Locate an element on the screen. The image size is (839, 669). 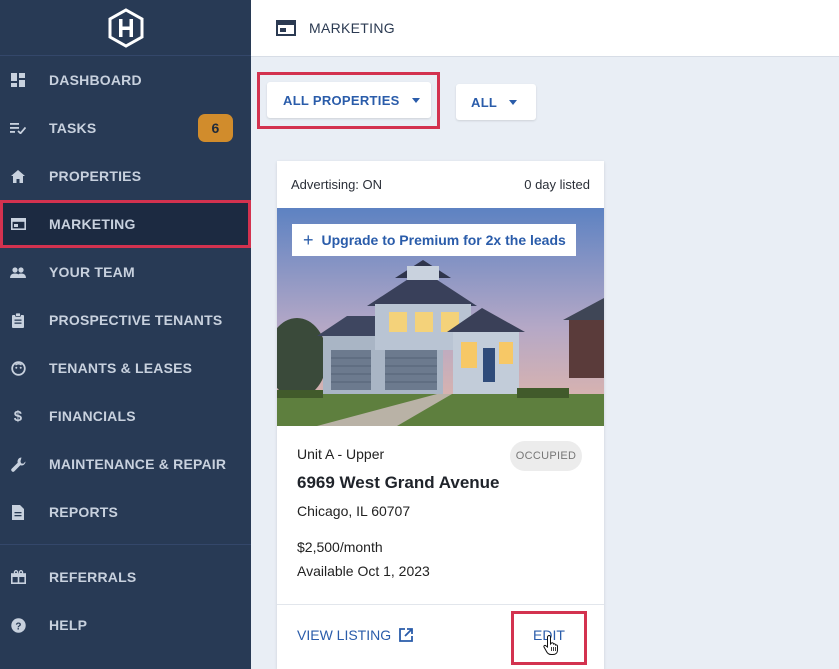
days-listed: 0 day listed is located at coordinates (557, 184).